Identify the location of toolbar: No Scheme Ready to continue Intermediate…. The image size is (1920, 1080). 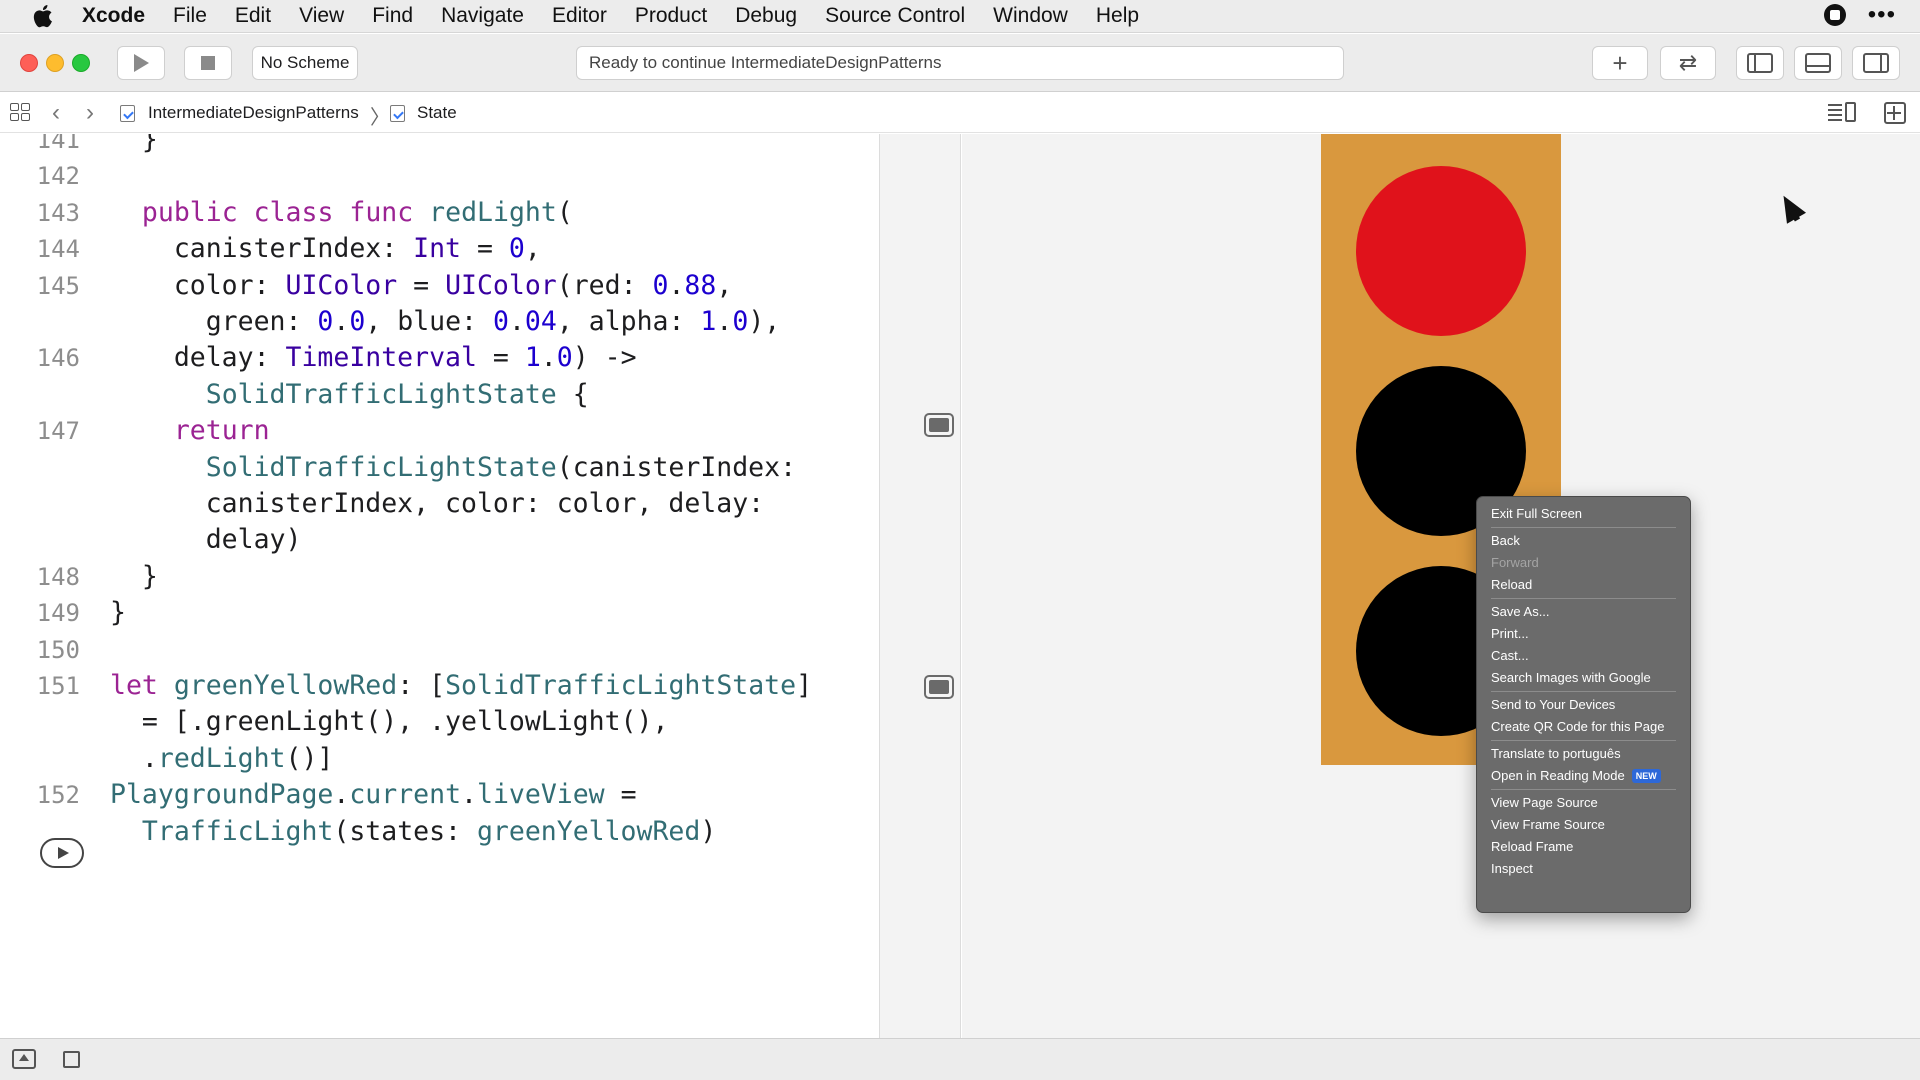
(960, 63).